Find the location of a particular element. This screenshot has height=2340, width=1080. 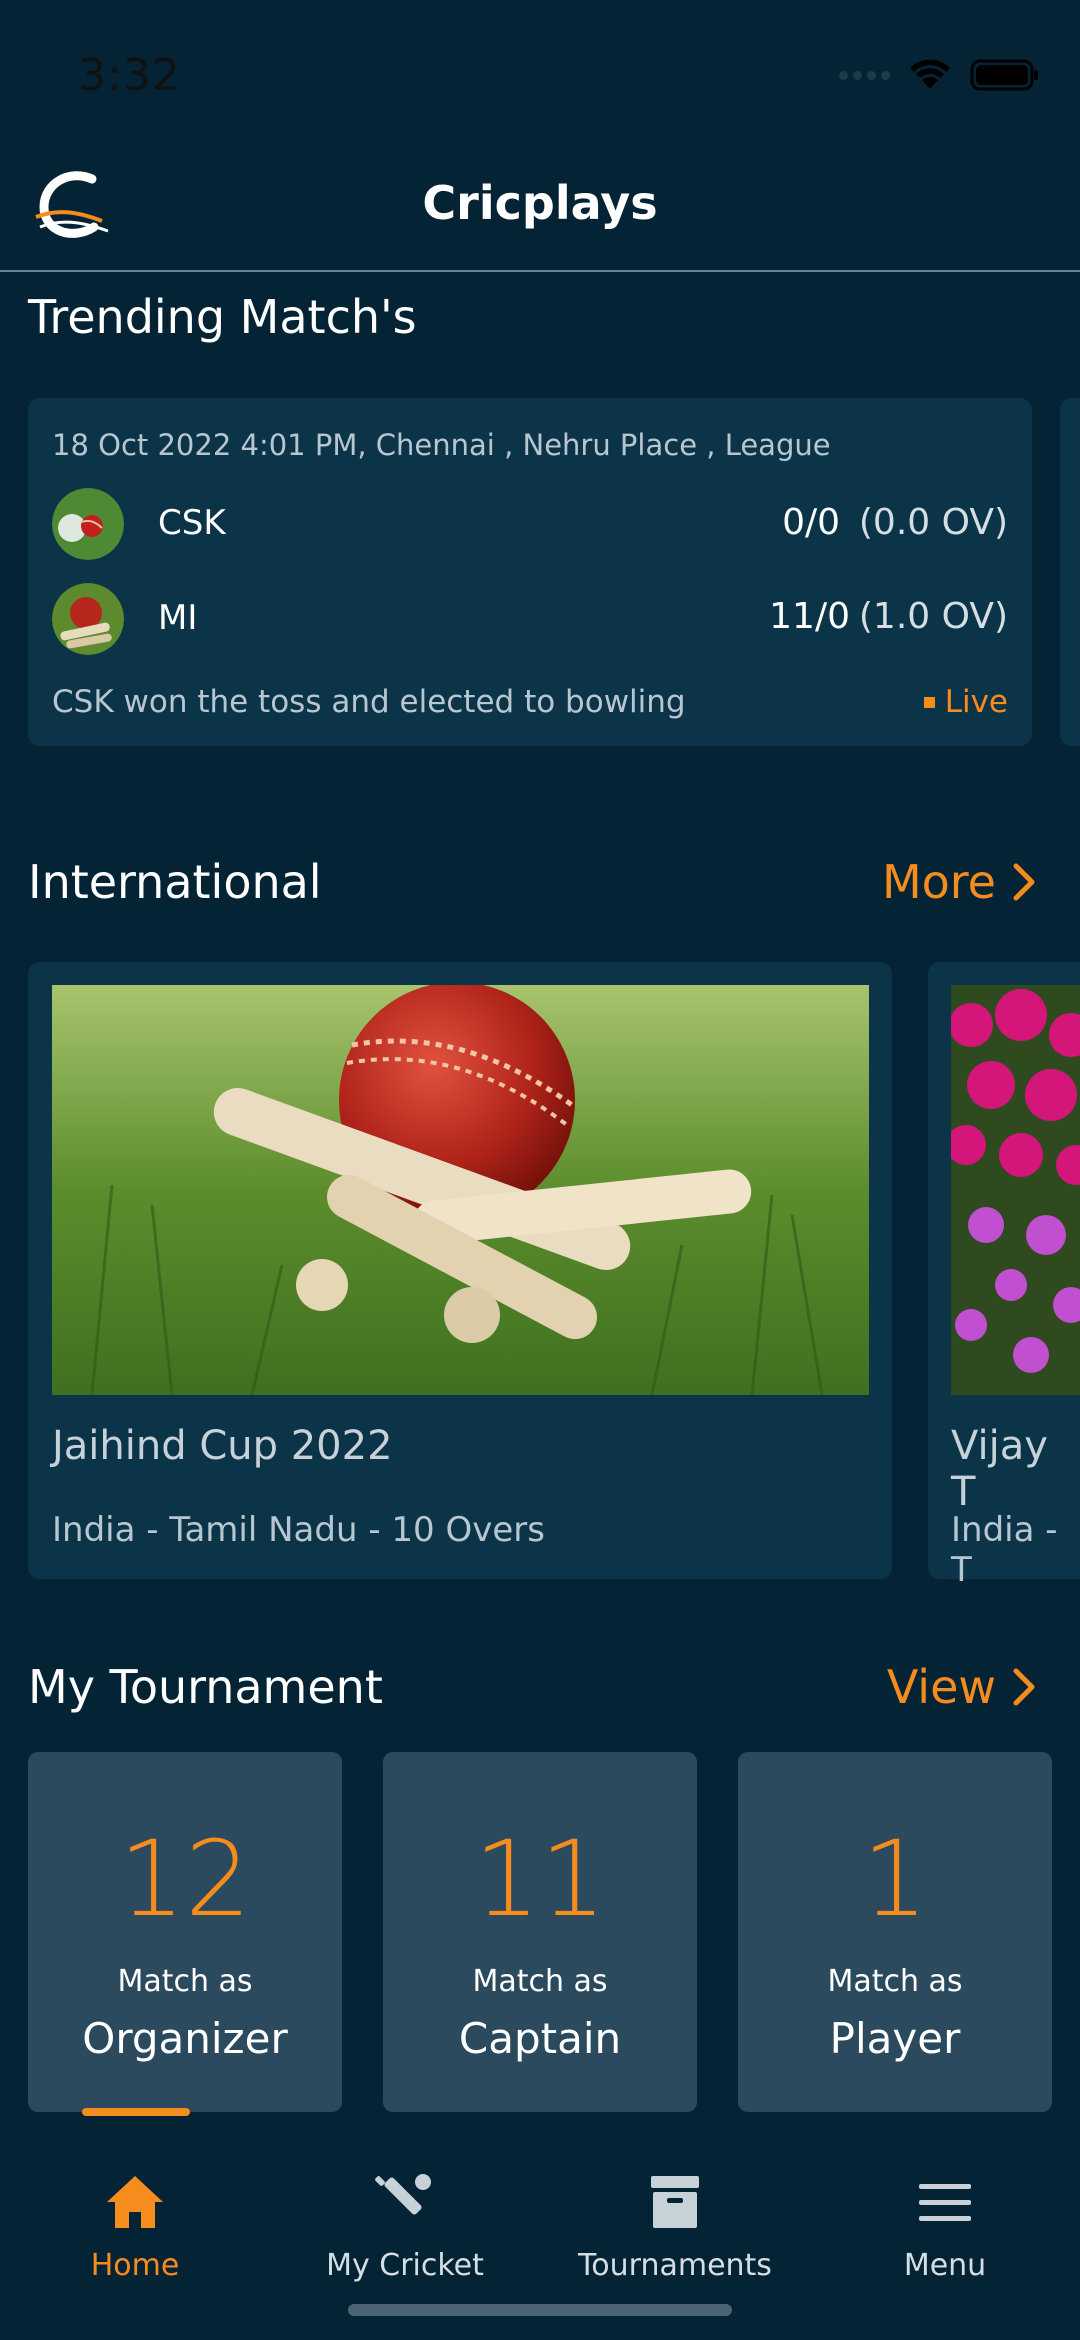

my-tournament-view-link: View is located at coordinates (961, 1687).